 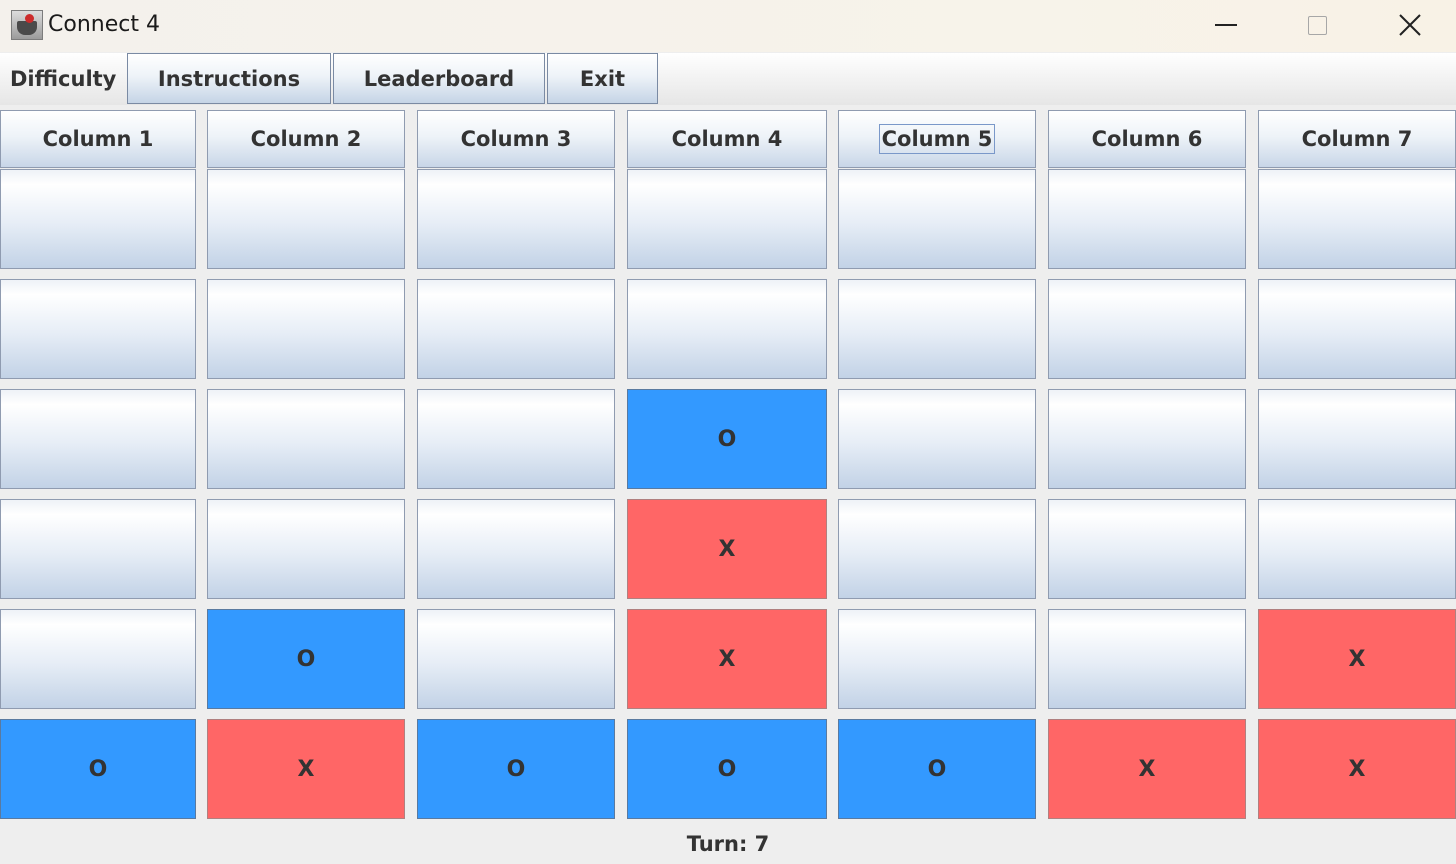 I want to click on board-cell-r4-c3, so click(x=516, y=549).